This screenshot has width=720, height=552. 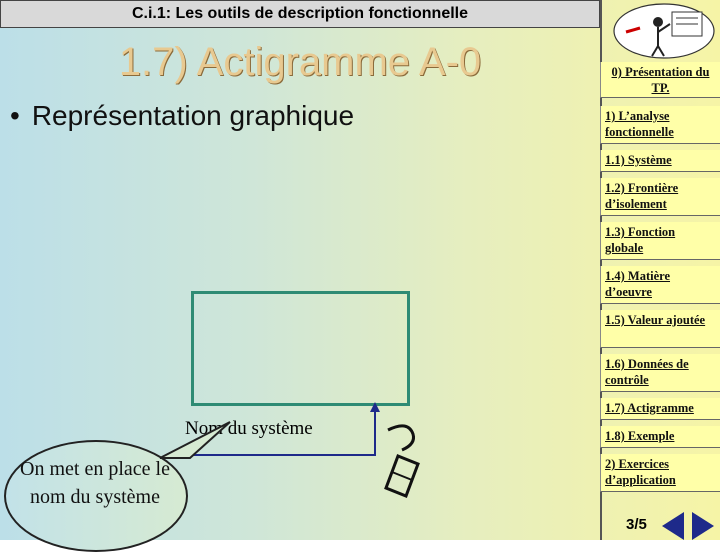 I want to click on callout-text: On met en place le nom du système, so click(x=95, y=483).